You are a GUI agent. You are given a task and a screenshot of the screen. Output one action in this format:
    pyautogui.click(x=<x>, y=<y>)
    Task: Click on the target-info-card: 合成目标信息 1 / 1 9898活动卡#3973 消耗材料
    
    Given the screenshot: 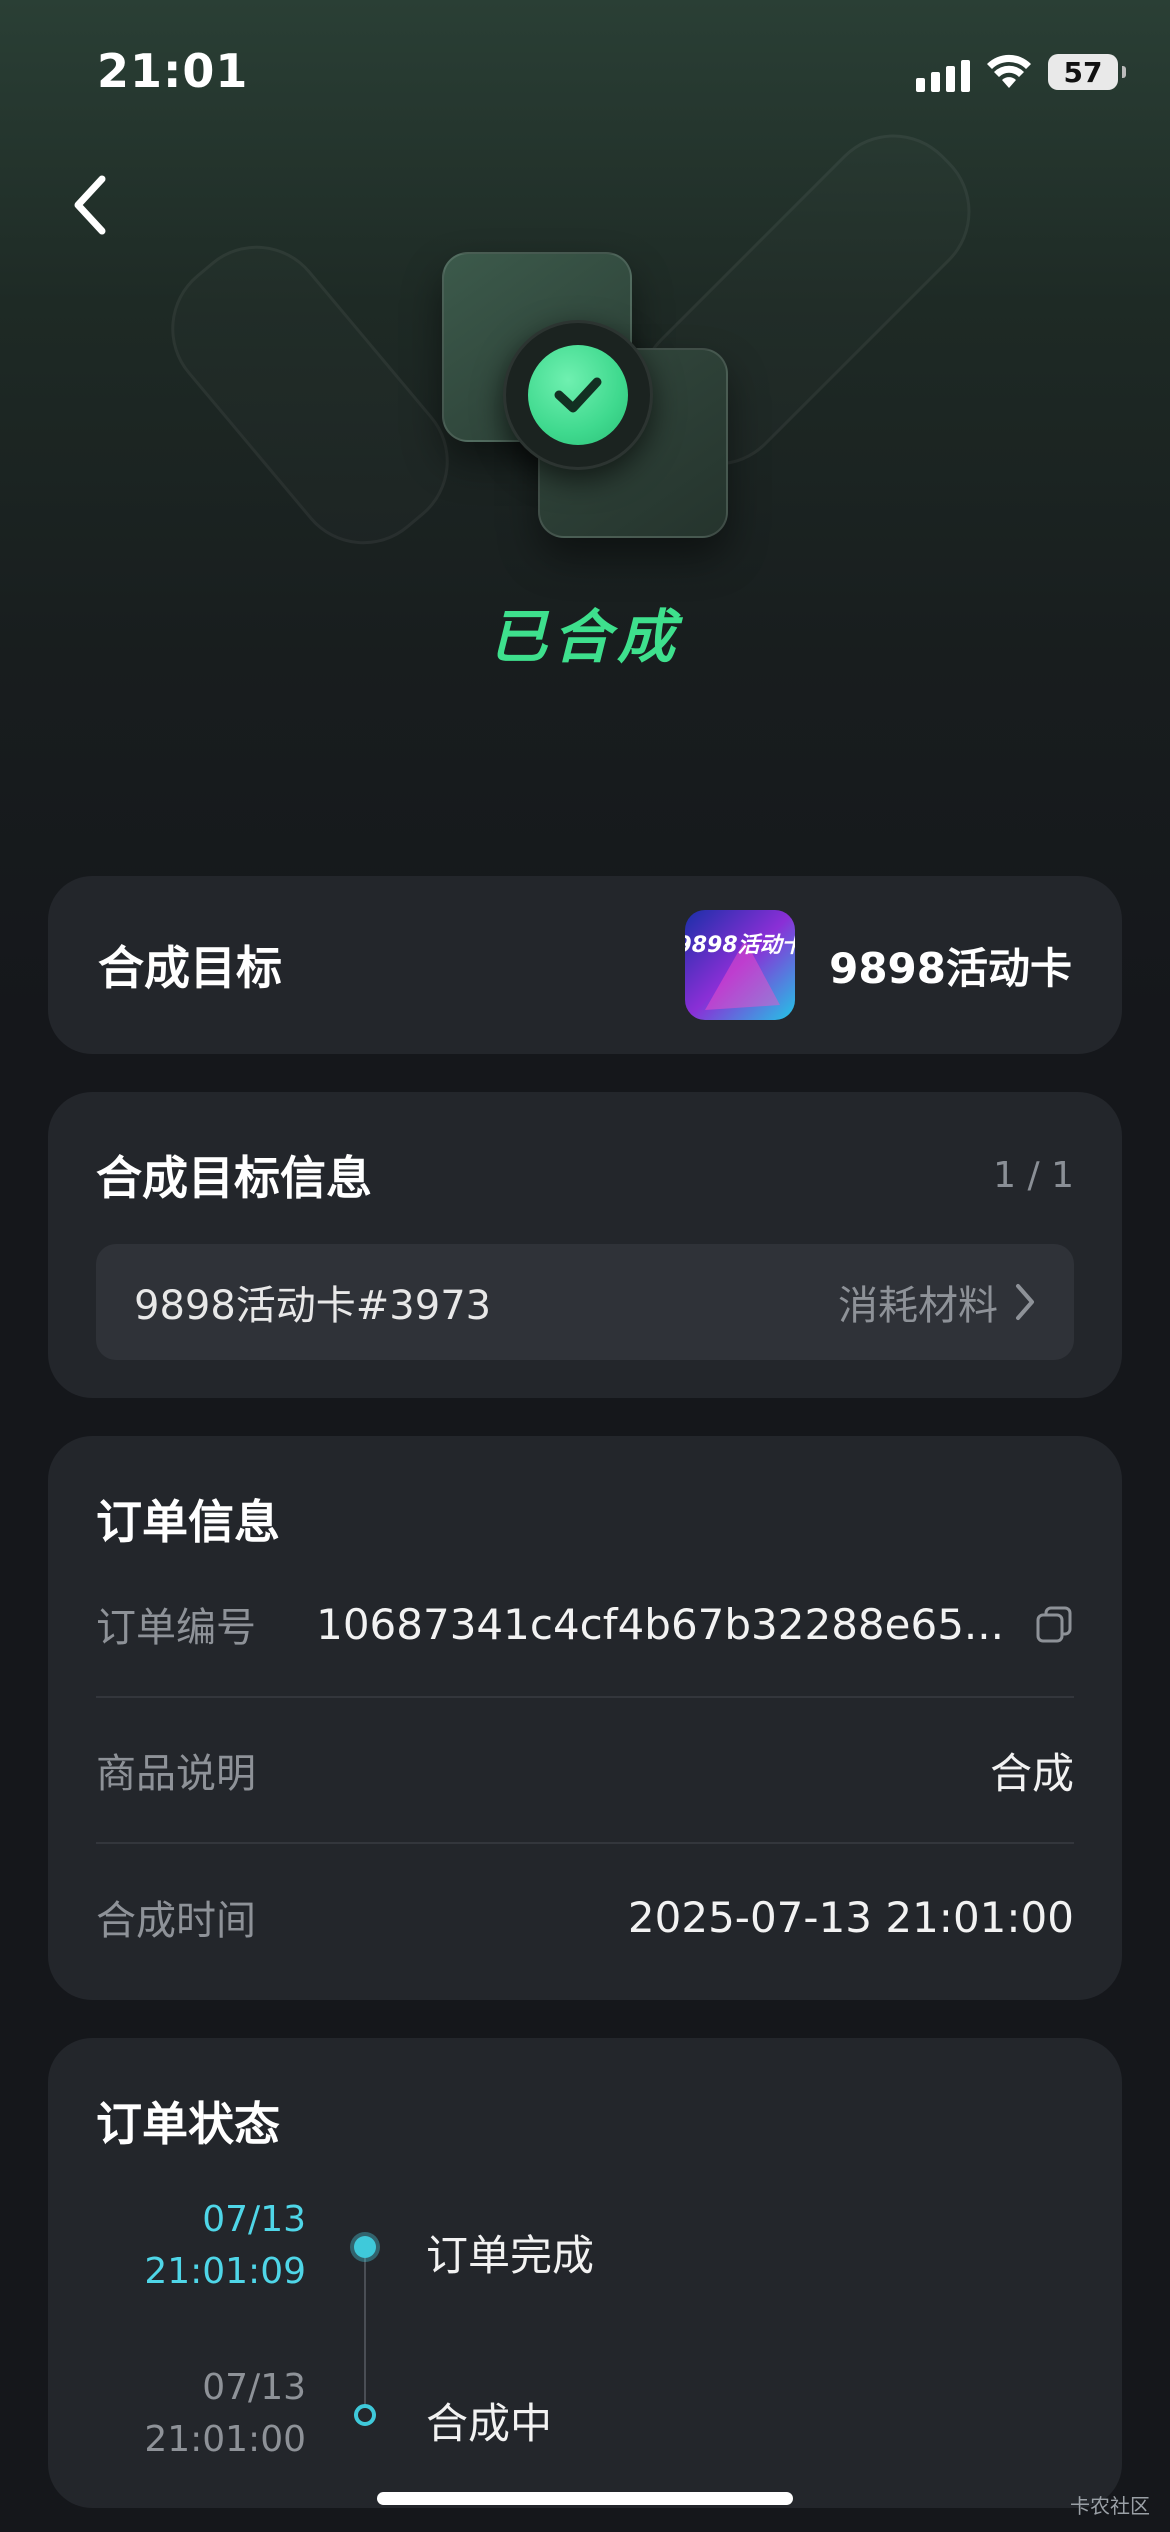 What is the action you would take?
    pyautogui.click(x=585, y=1245)
    